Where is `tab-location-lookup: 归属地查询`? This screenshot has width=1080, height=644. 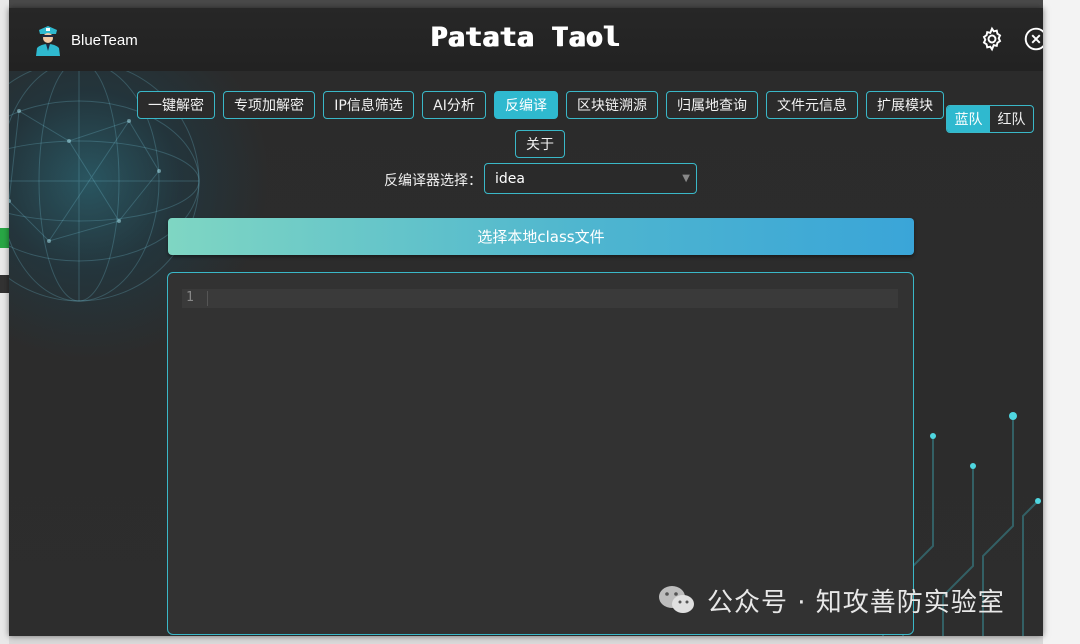
tab-location-lookup: 归属地查询 is located at coordinates (712, 105).